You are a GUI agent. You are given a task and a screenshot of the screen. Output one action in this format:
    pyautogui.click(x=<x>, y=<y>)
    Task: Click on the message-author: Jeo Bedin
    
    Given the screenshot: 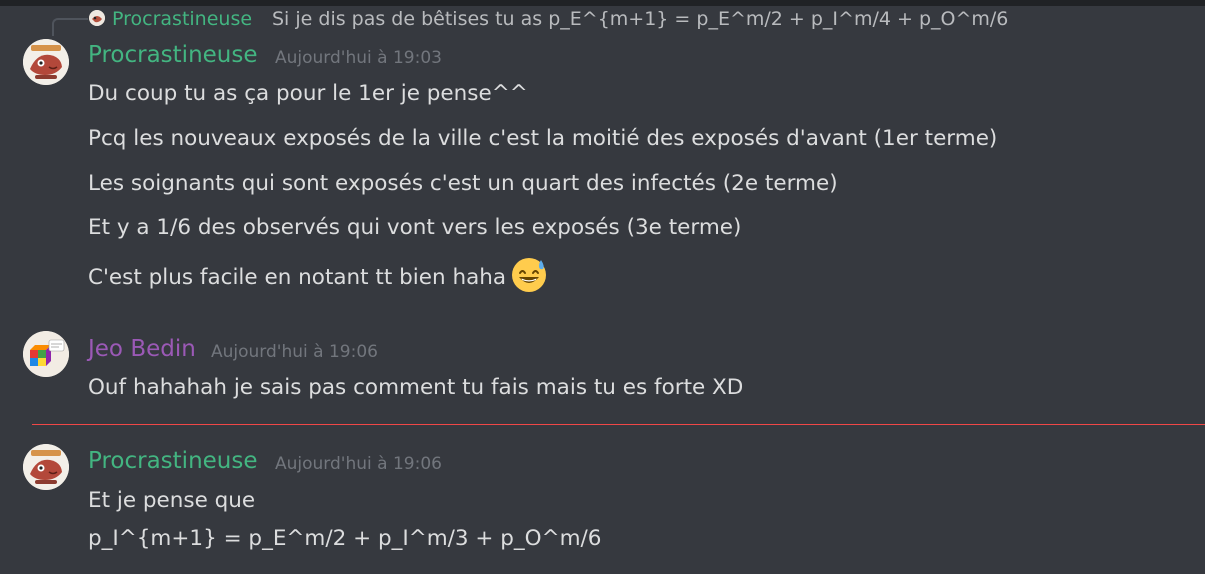 What is the action you would take?
    pyautogui.click(x=142, y=349)
    